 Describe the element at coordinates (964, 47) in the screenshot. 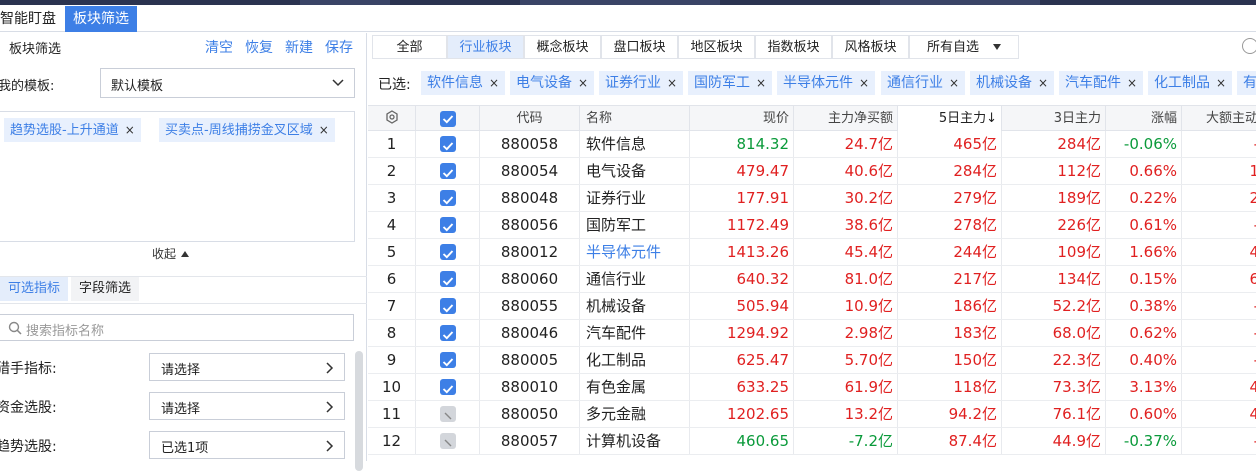

I see `tab-watchlist-dropdown: 所有自选` at that location.